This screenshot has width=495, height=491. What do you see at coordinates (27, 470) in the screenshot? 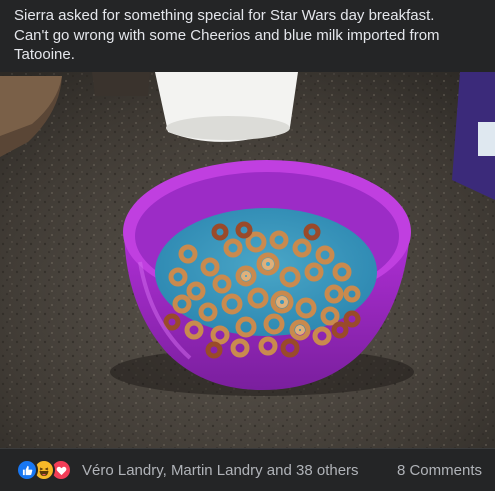
I see `like-icon` at bounding box center [27, 470].